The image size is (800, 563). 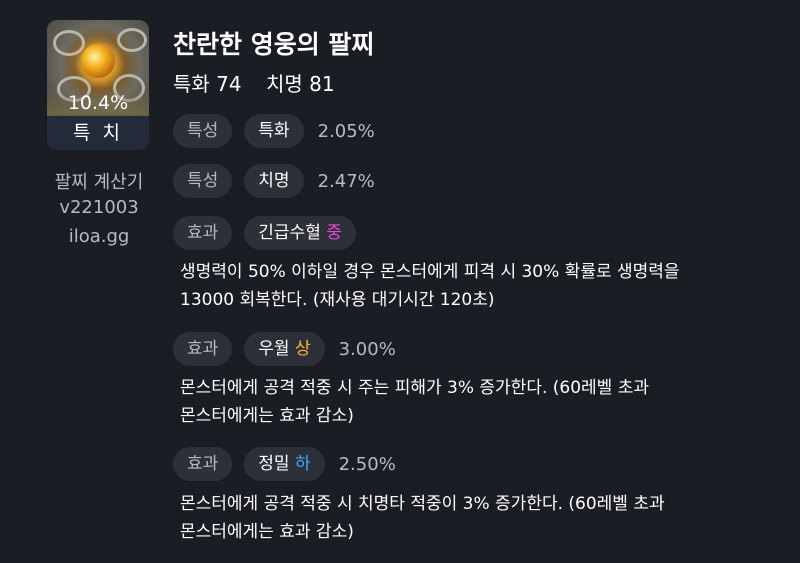 I want to click on effect-chip: 긴급수혈 중, so click(x=300, y=233).